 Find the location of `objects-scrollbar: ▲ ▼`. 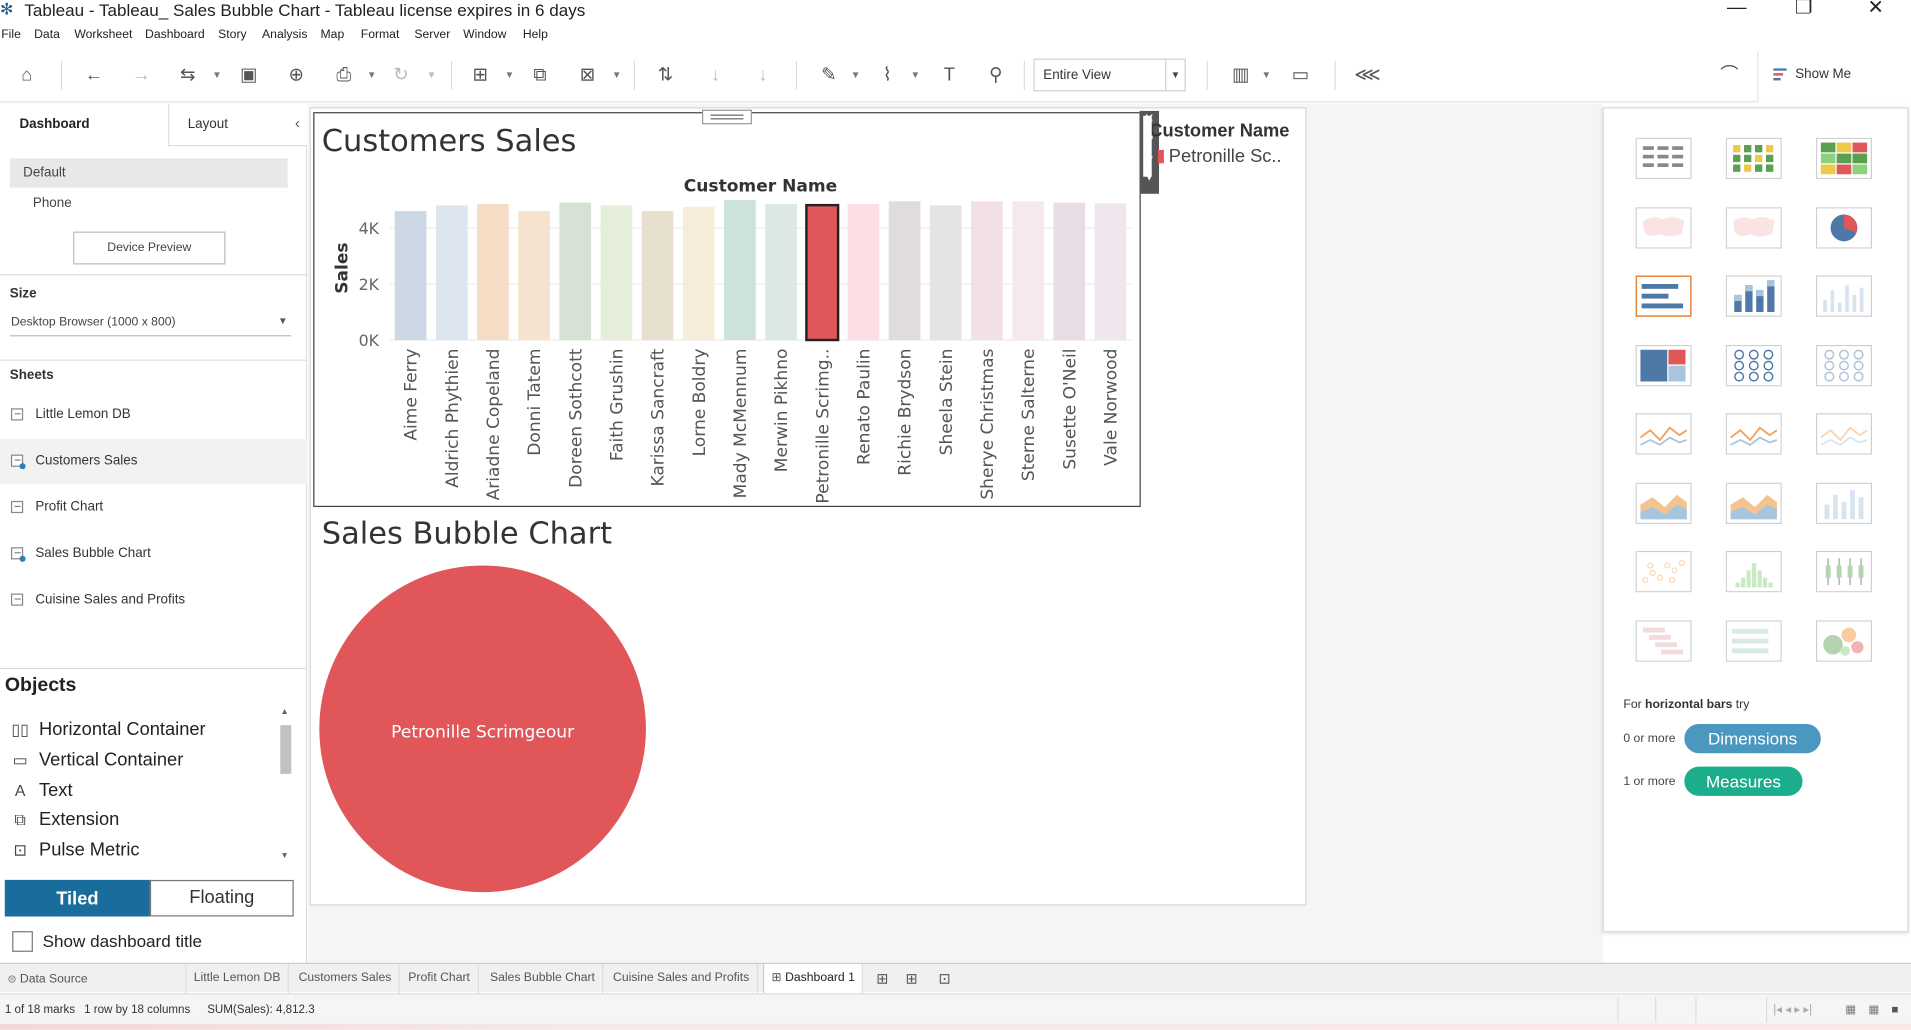

objects-scrollbar: ▲ ▼ is located at coordinates (285, 786).